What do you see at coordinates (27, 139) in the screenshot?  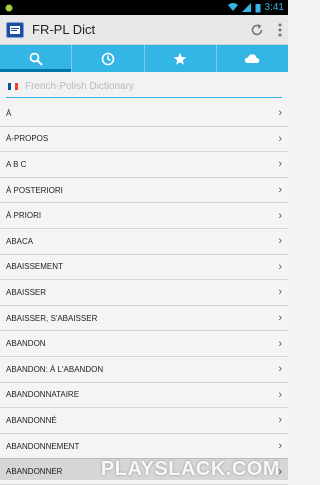 I see `entry-label: À-PROPOS` at bounding box center [27, 139].